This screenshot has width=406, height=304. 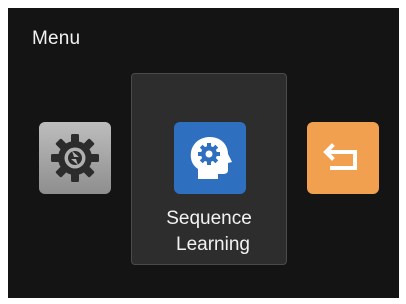 What do you see at coordinates (213, 244) in the screenshot?
I see `app-label-line-2: Learning` at bounding box center [213, 244].